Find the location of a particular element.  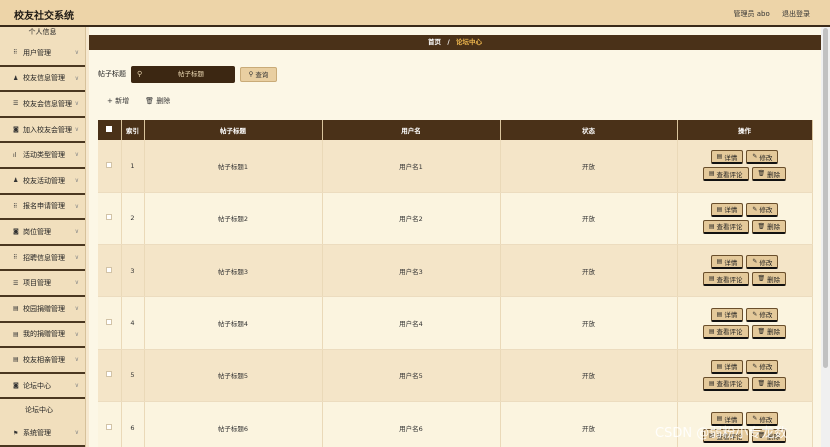

sidebar-item: ▤ 校友相亲管理 ∨ is located at coordinates (42, 361).